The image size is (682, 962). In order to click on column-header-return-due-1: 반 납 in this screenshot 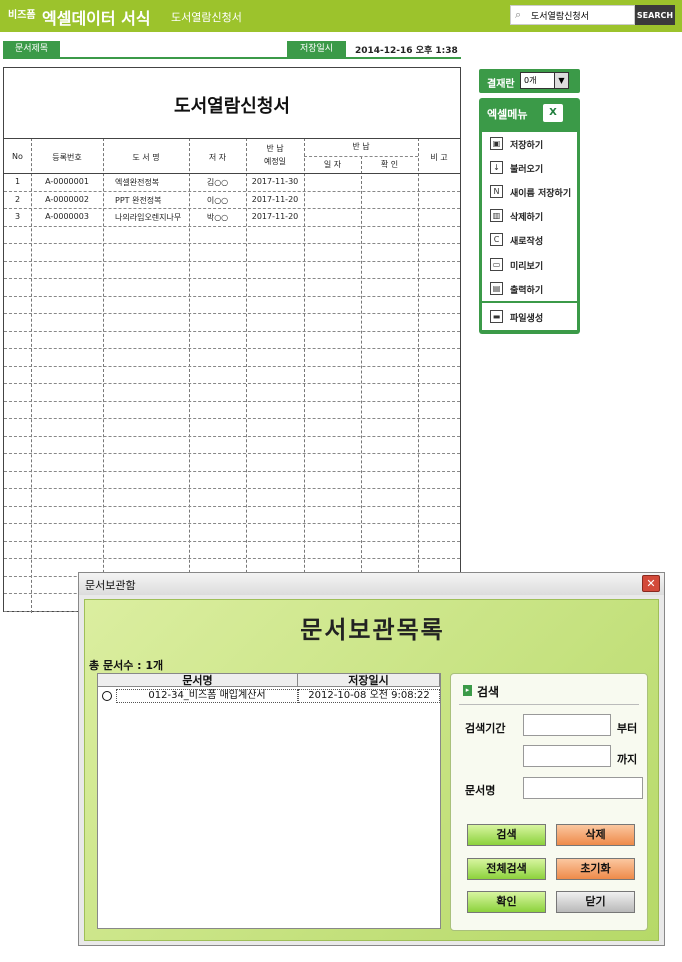, I will do `click(275, 148)`.